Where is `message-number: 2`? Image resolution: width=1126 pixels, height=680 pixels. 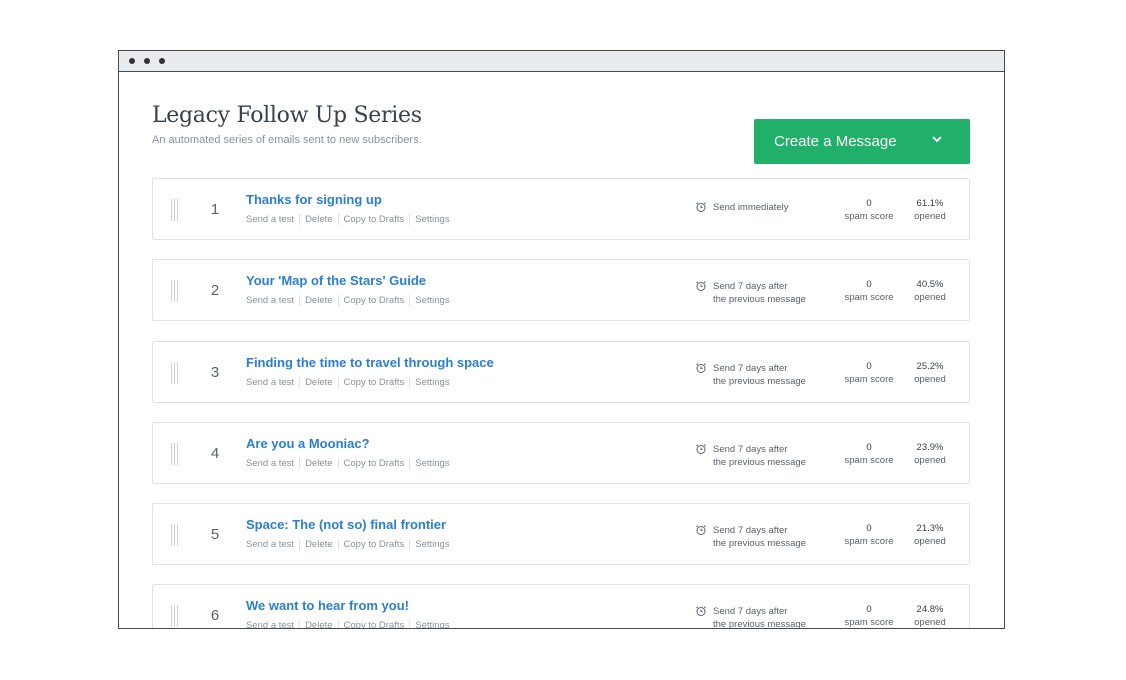 message-number: 2 is located at coordinates (215, 291).